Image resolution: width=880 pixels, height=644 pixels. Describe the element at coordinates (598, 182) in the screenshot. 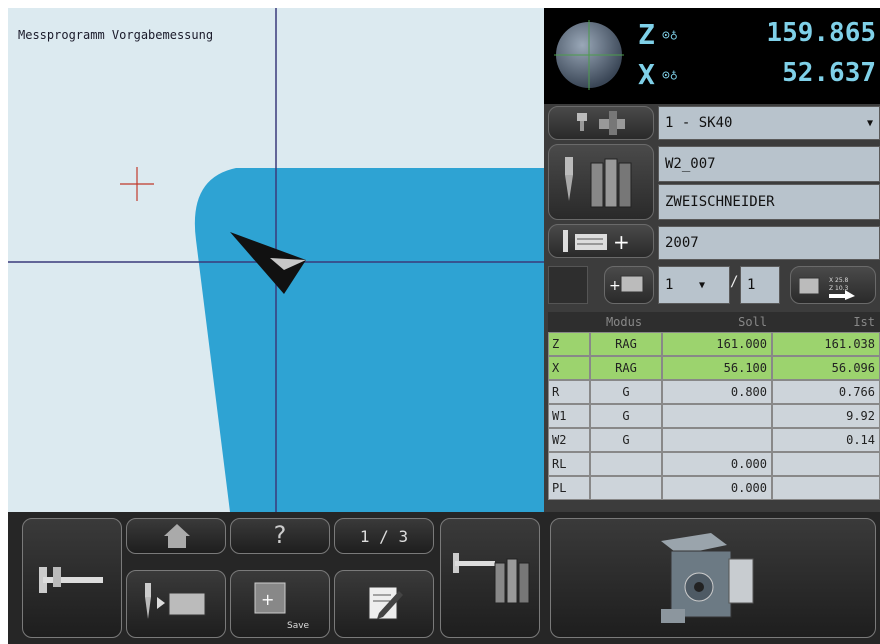

I see `tool-library-icon` at that location.